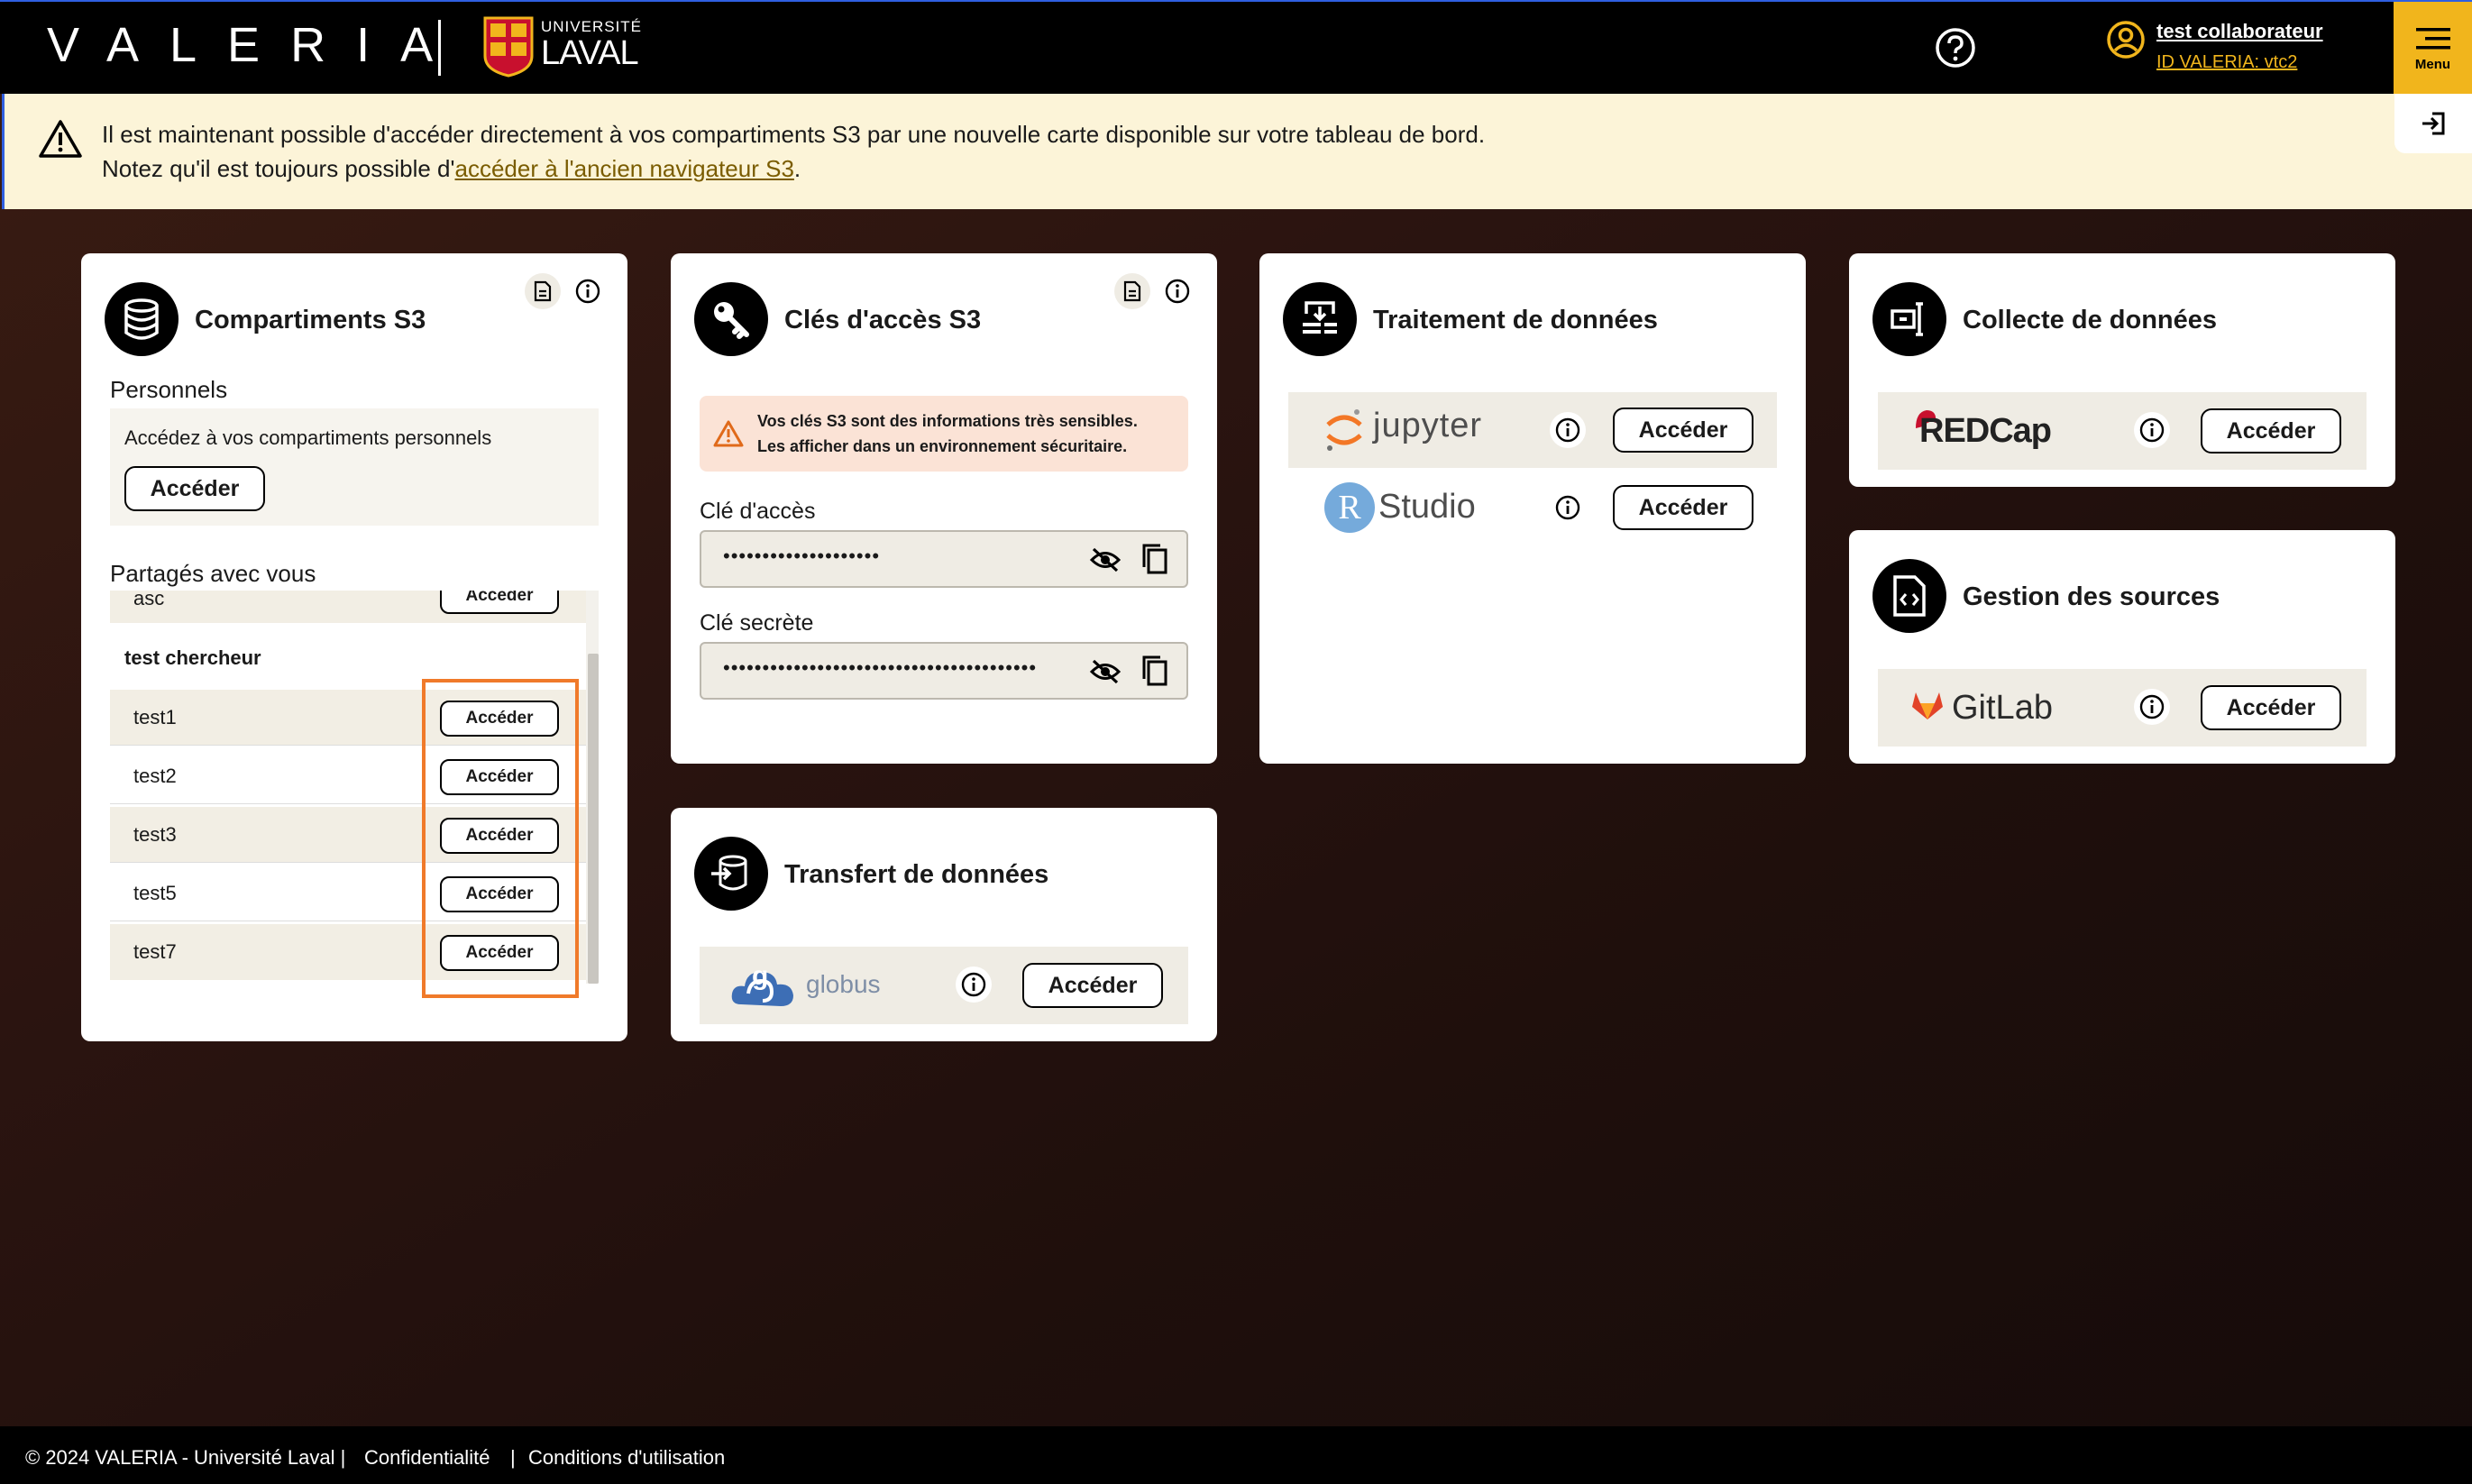  I want to click on university-small-label: UNIVERSITÉ, so click(592, 26).